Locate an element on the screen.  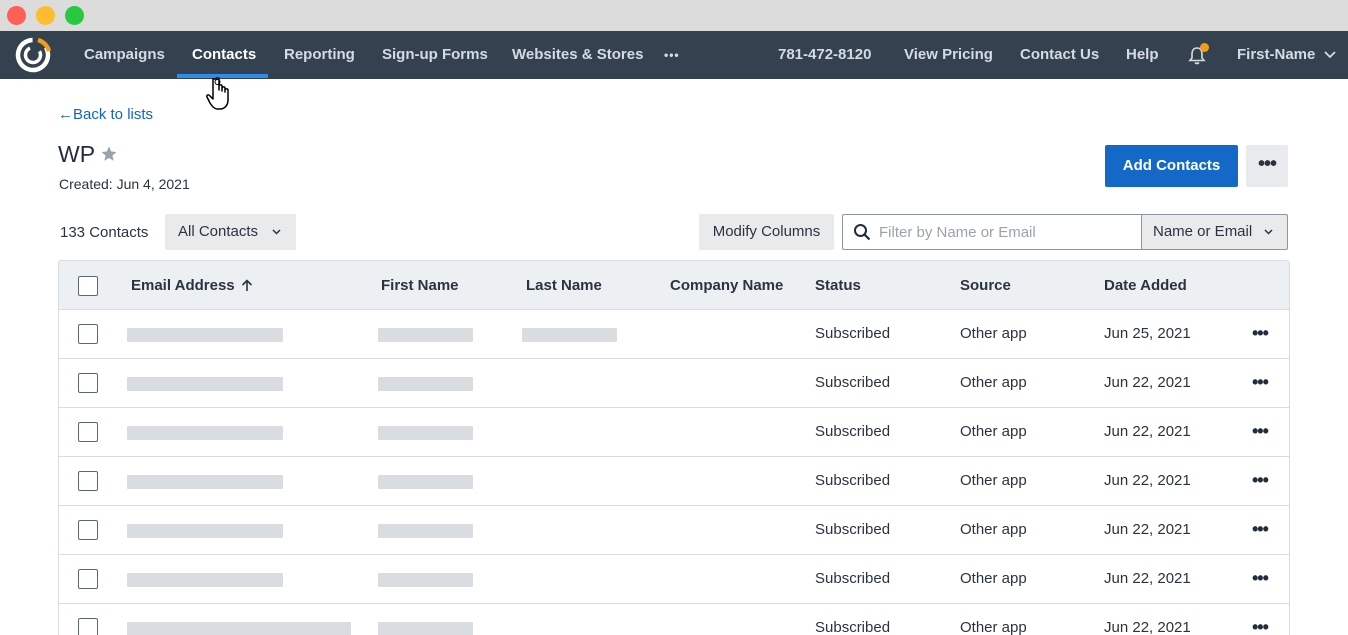
column-date-added: Date Added is located at coordinates (1145, 285).